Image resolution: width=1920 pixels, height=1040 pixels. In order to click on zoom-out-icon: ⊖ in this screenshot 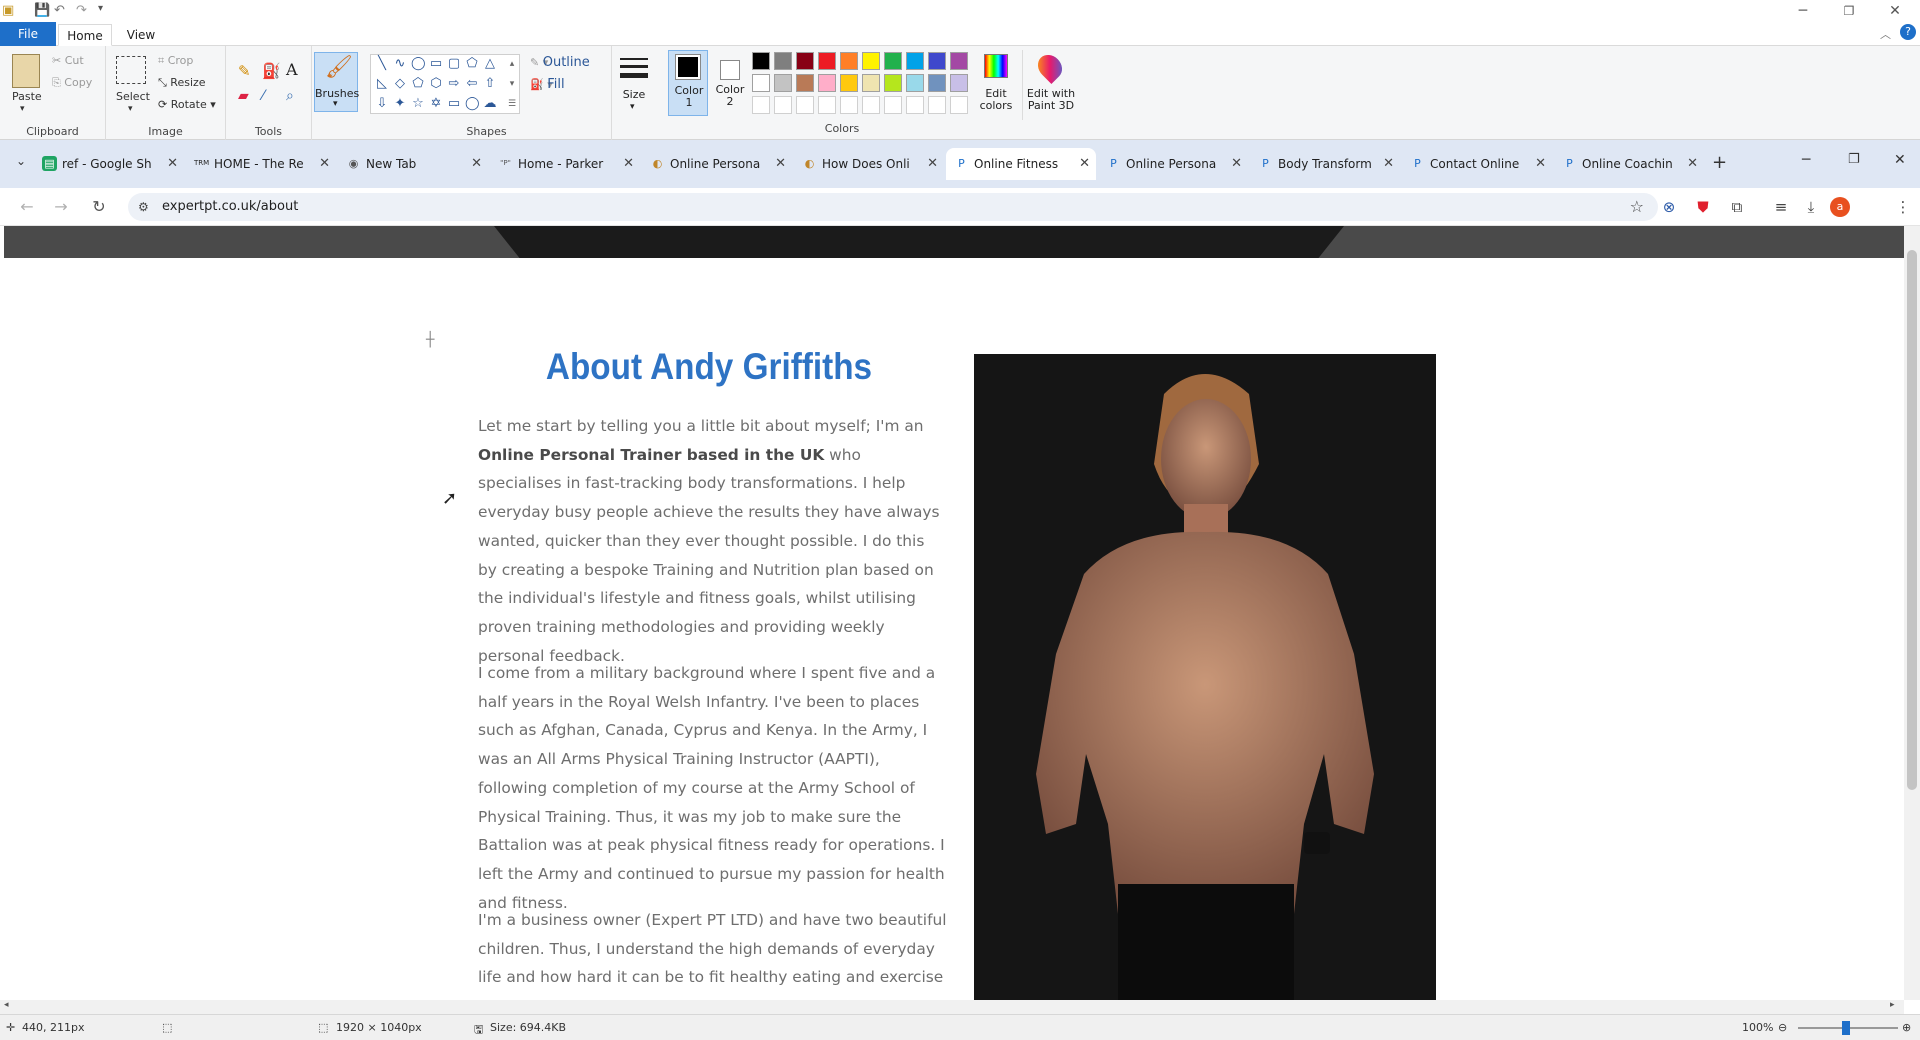, I will do `click(1782, 1027)`.